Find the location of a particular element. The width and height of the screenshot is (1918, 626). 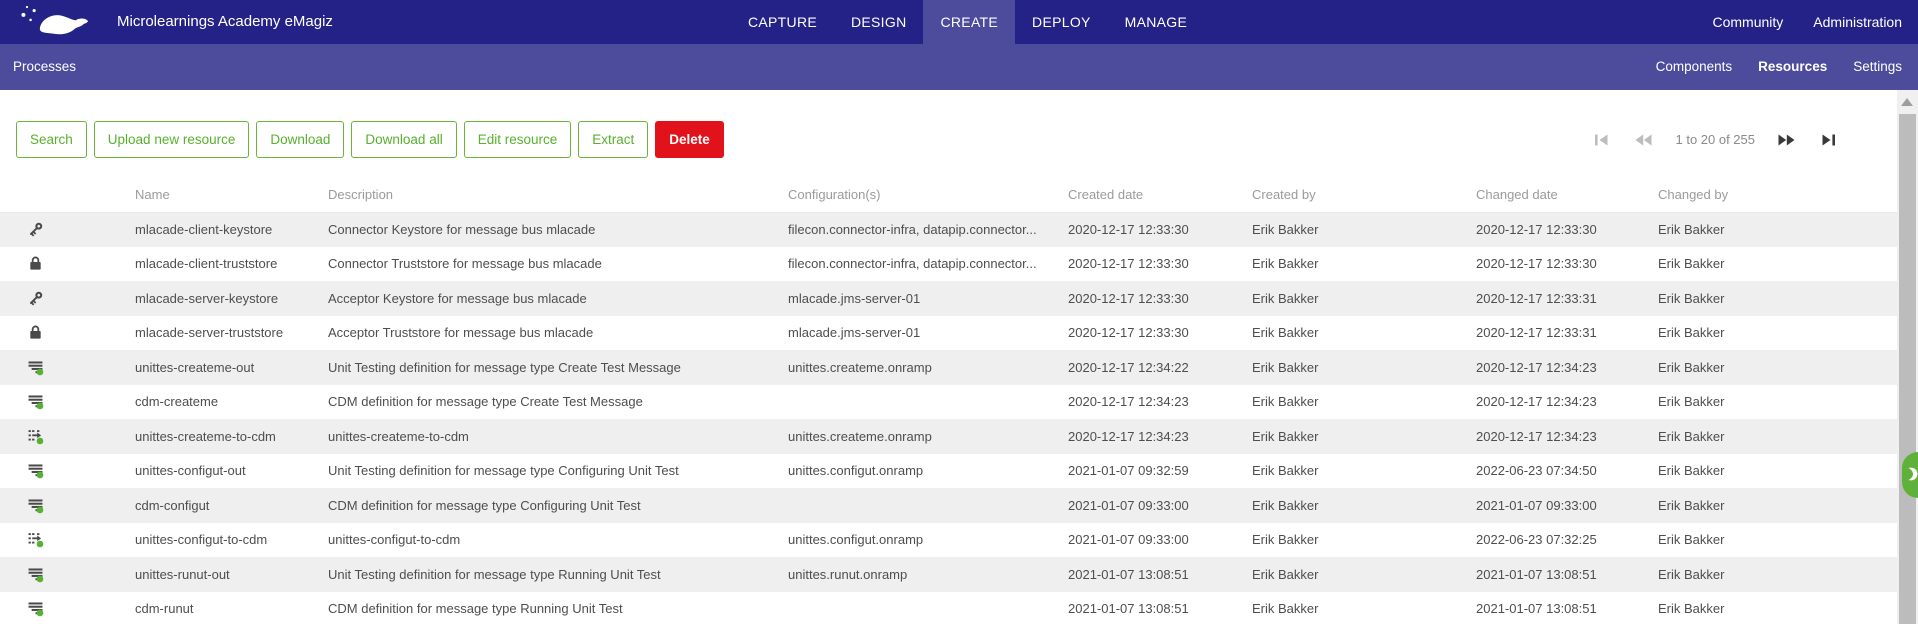

cell-changed_date: 2020-12-17 12:33:30 is located at coordinates (1567, 264).